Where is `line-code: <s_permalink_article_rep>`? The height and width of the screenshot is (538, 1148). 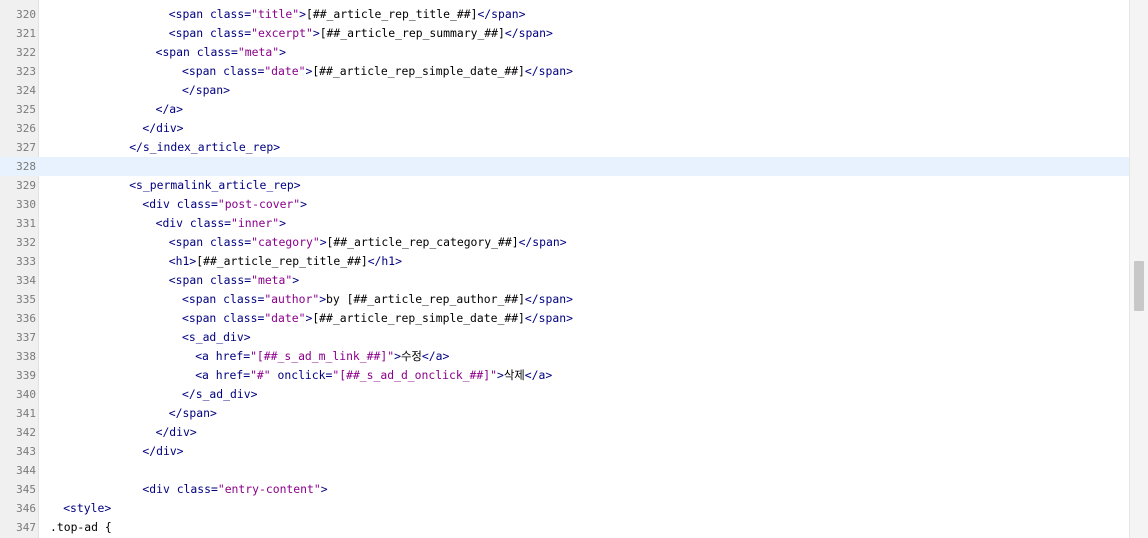 line-code: <s_permalink_article_rep> is located at coordinates (214, 185).